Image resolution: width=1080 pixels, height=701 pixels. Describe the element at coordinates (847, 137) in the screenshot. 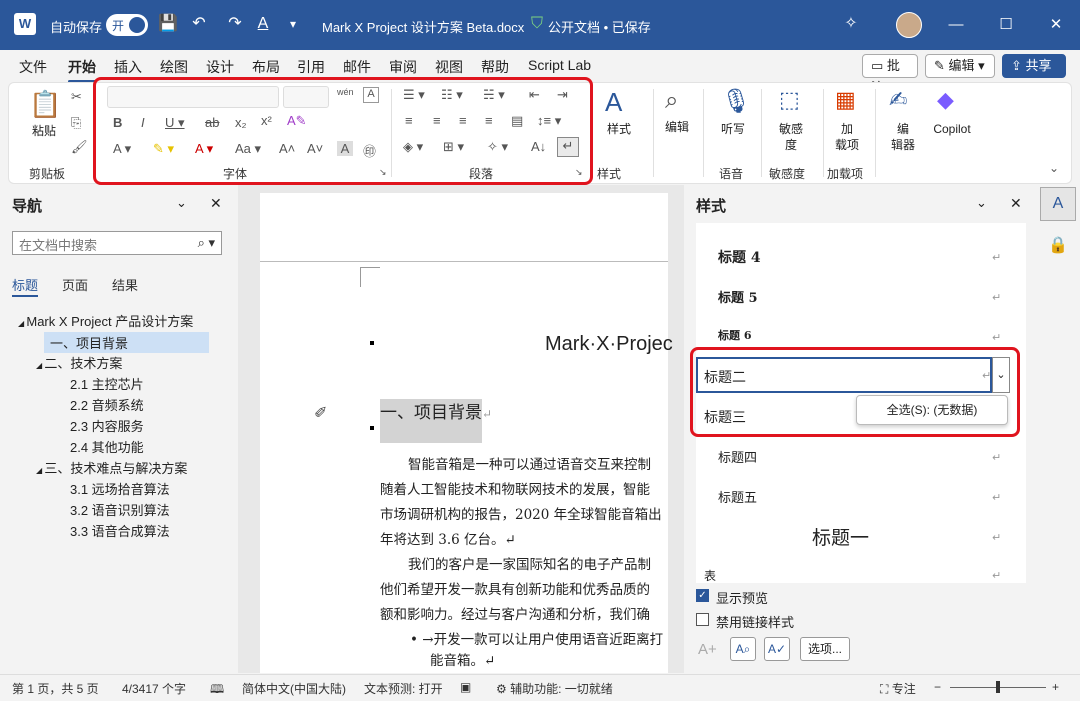

I see `addins-label: 加 载项` at that location.